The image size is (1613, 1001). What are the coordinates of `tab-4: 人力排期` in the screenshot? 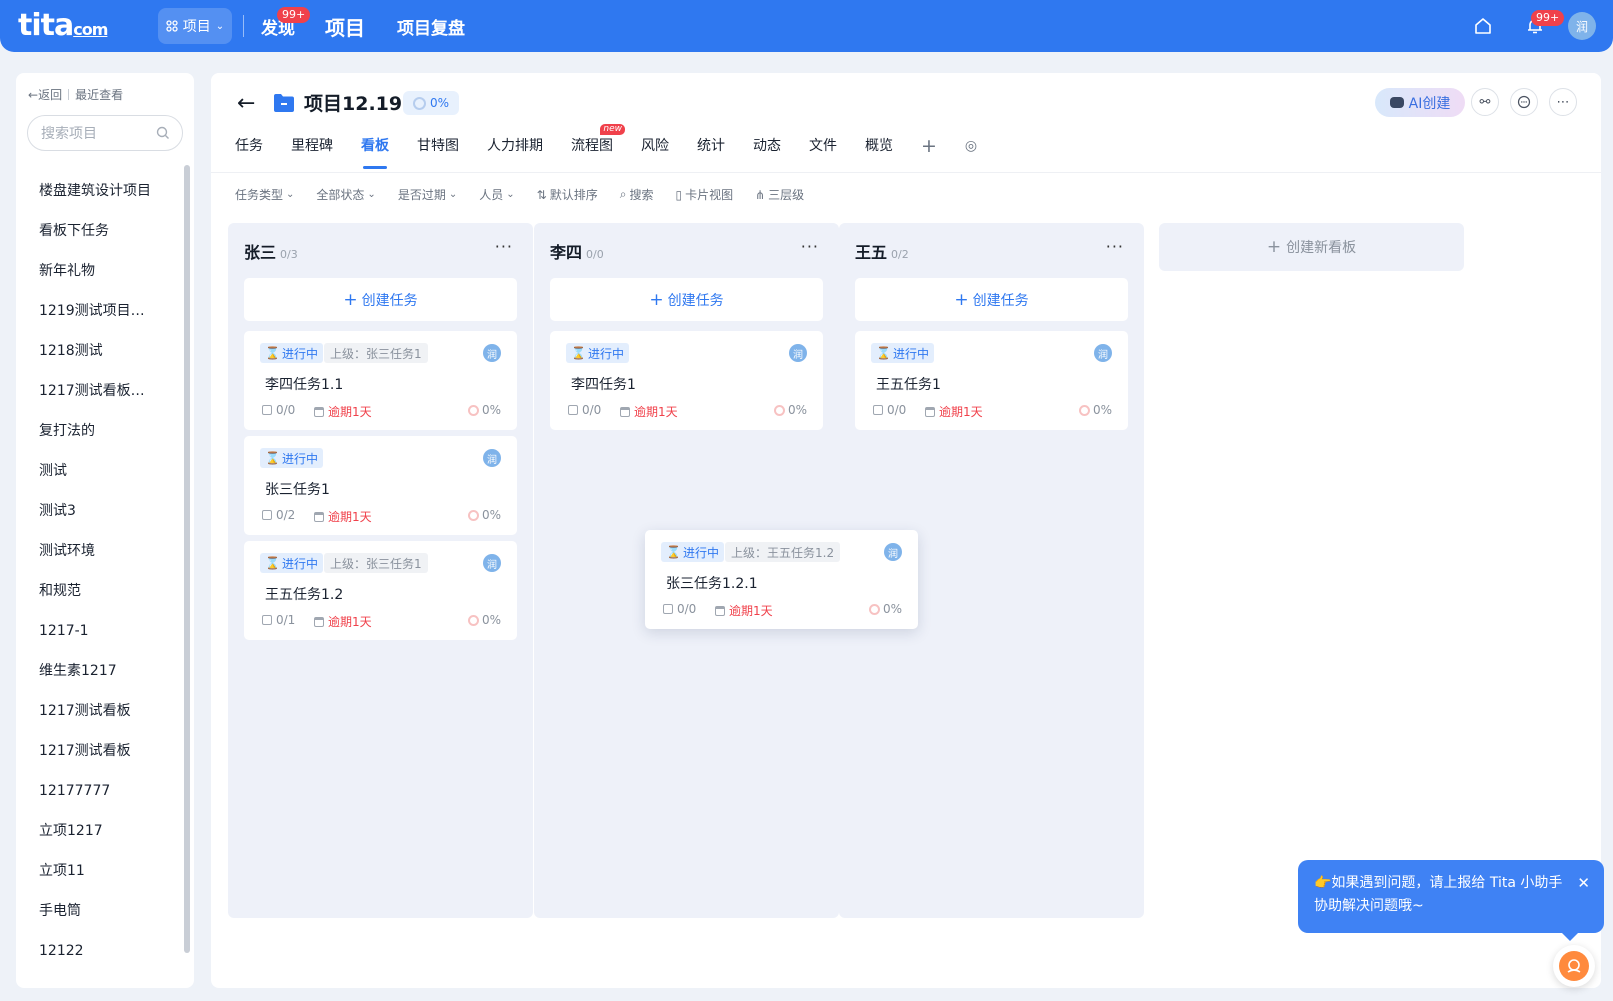 It's located at (515, 146).